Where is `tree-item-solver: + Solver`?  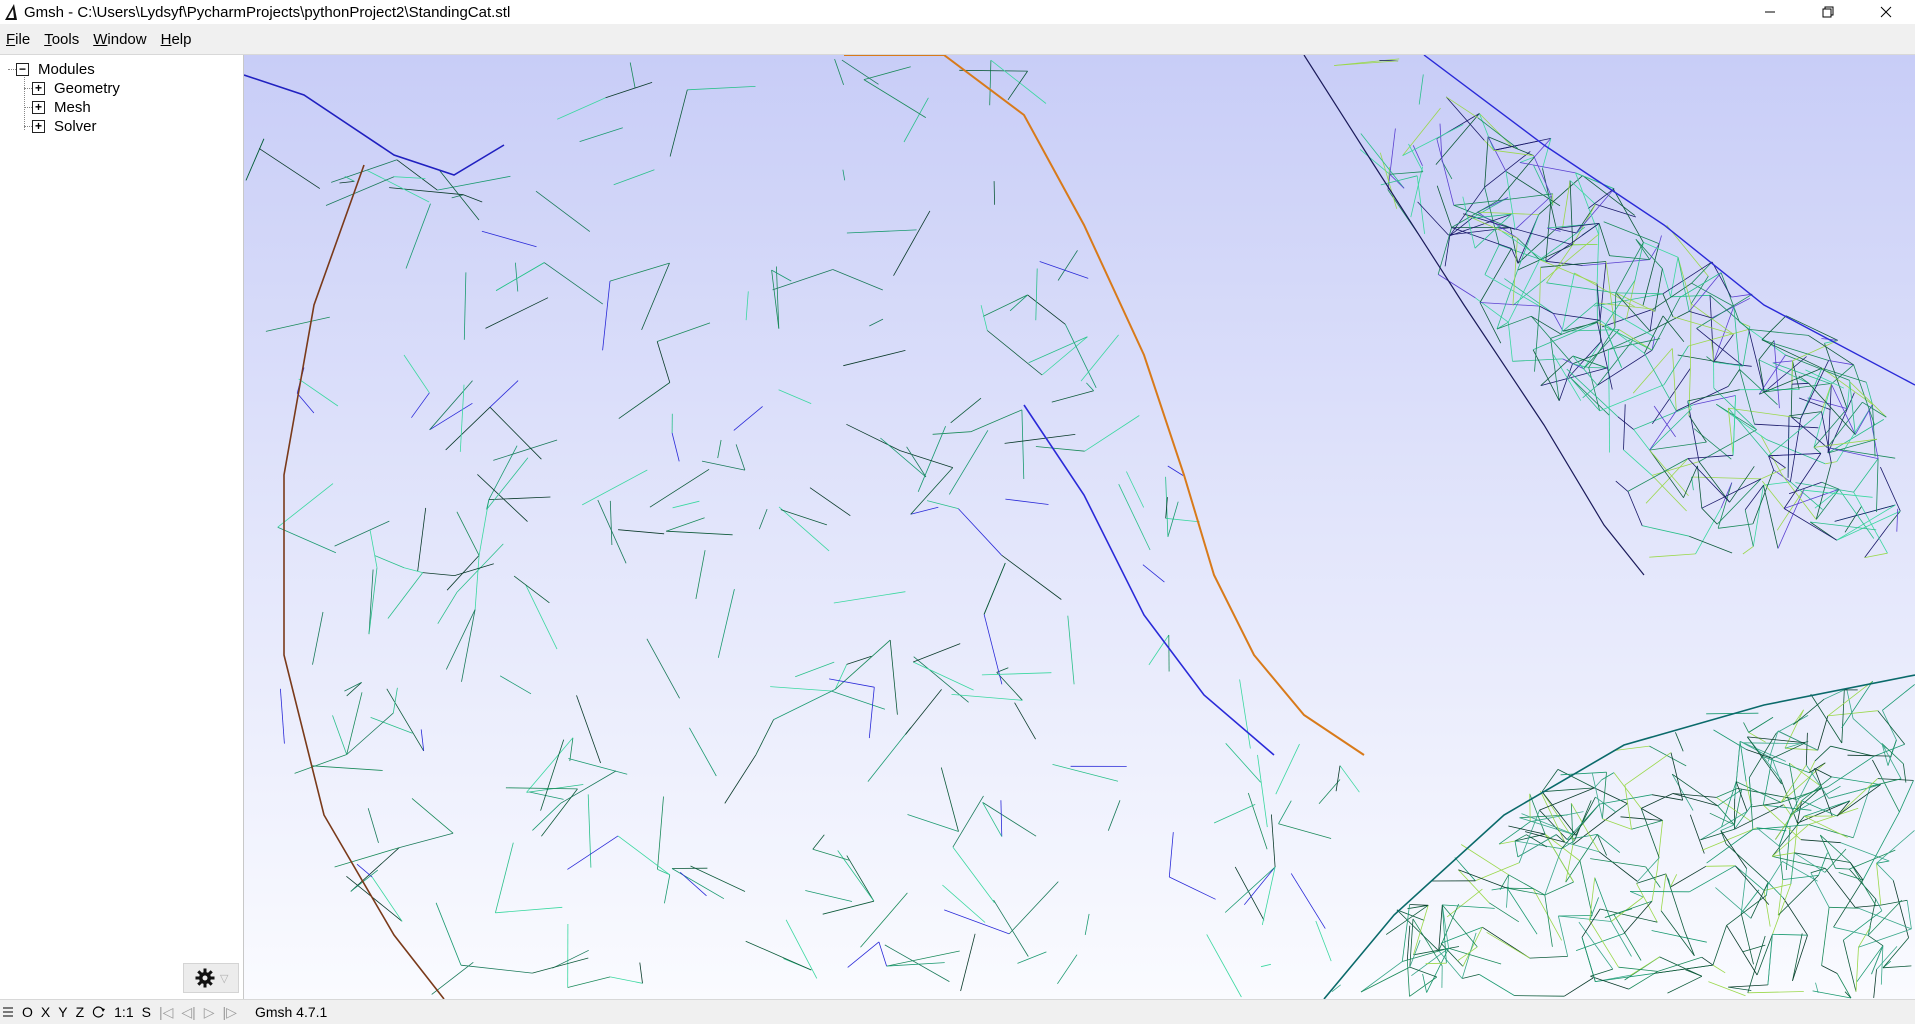 tree-item-solver: + Solver is located at coordinates (64, 126).